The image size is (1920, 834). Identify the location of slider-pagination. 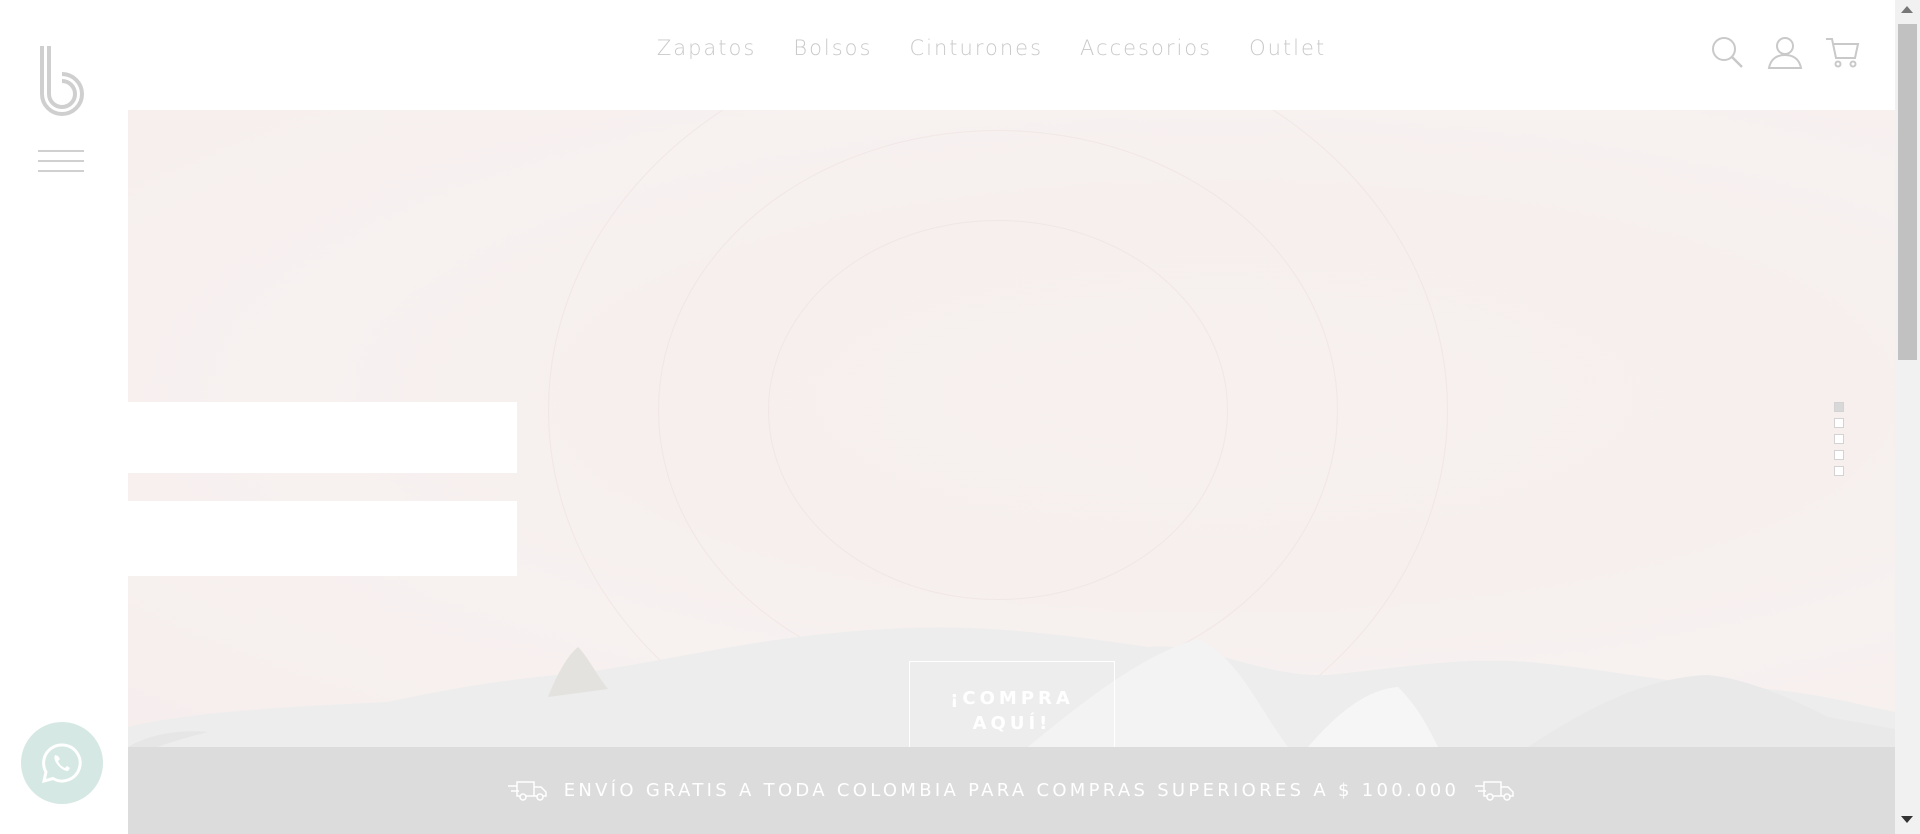
(1839, 439).